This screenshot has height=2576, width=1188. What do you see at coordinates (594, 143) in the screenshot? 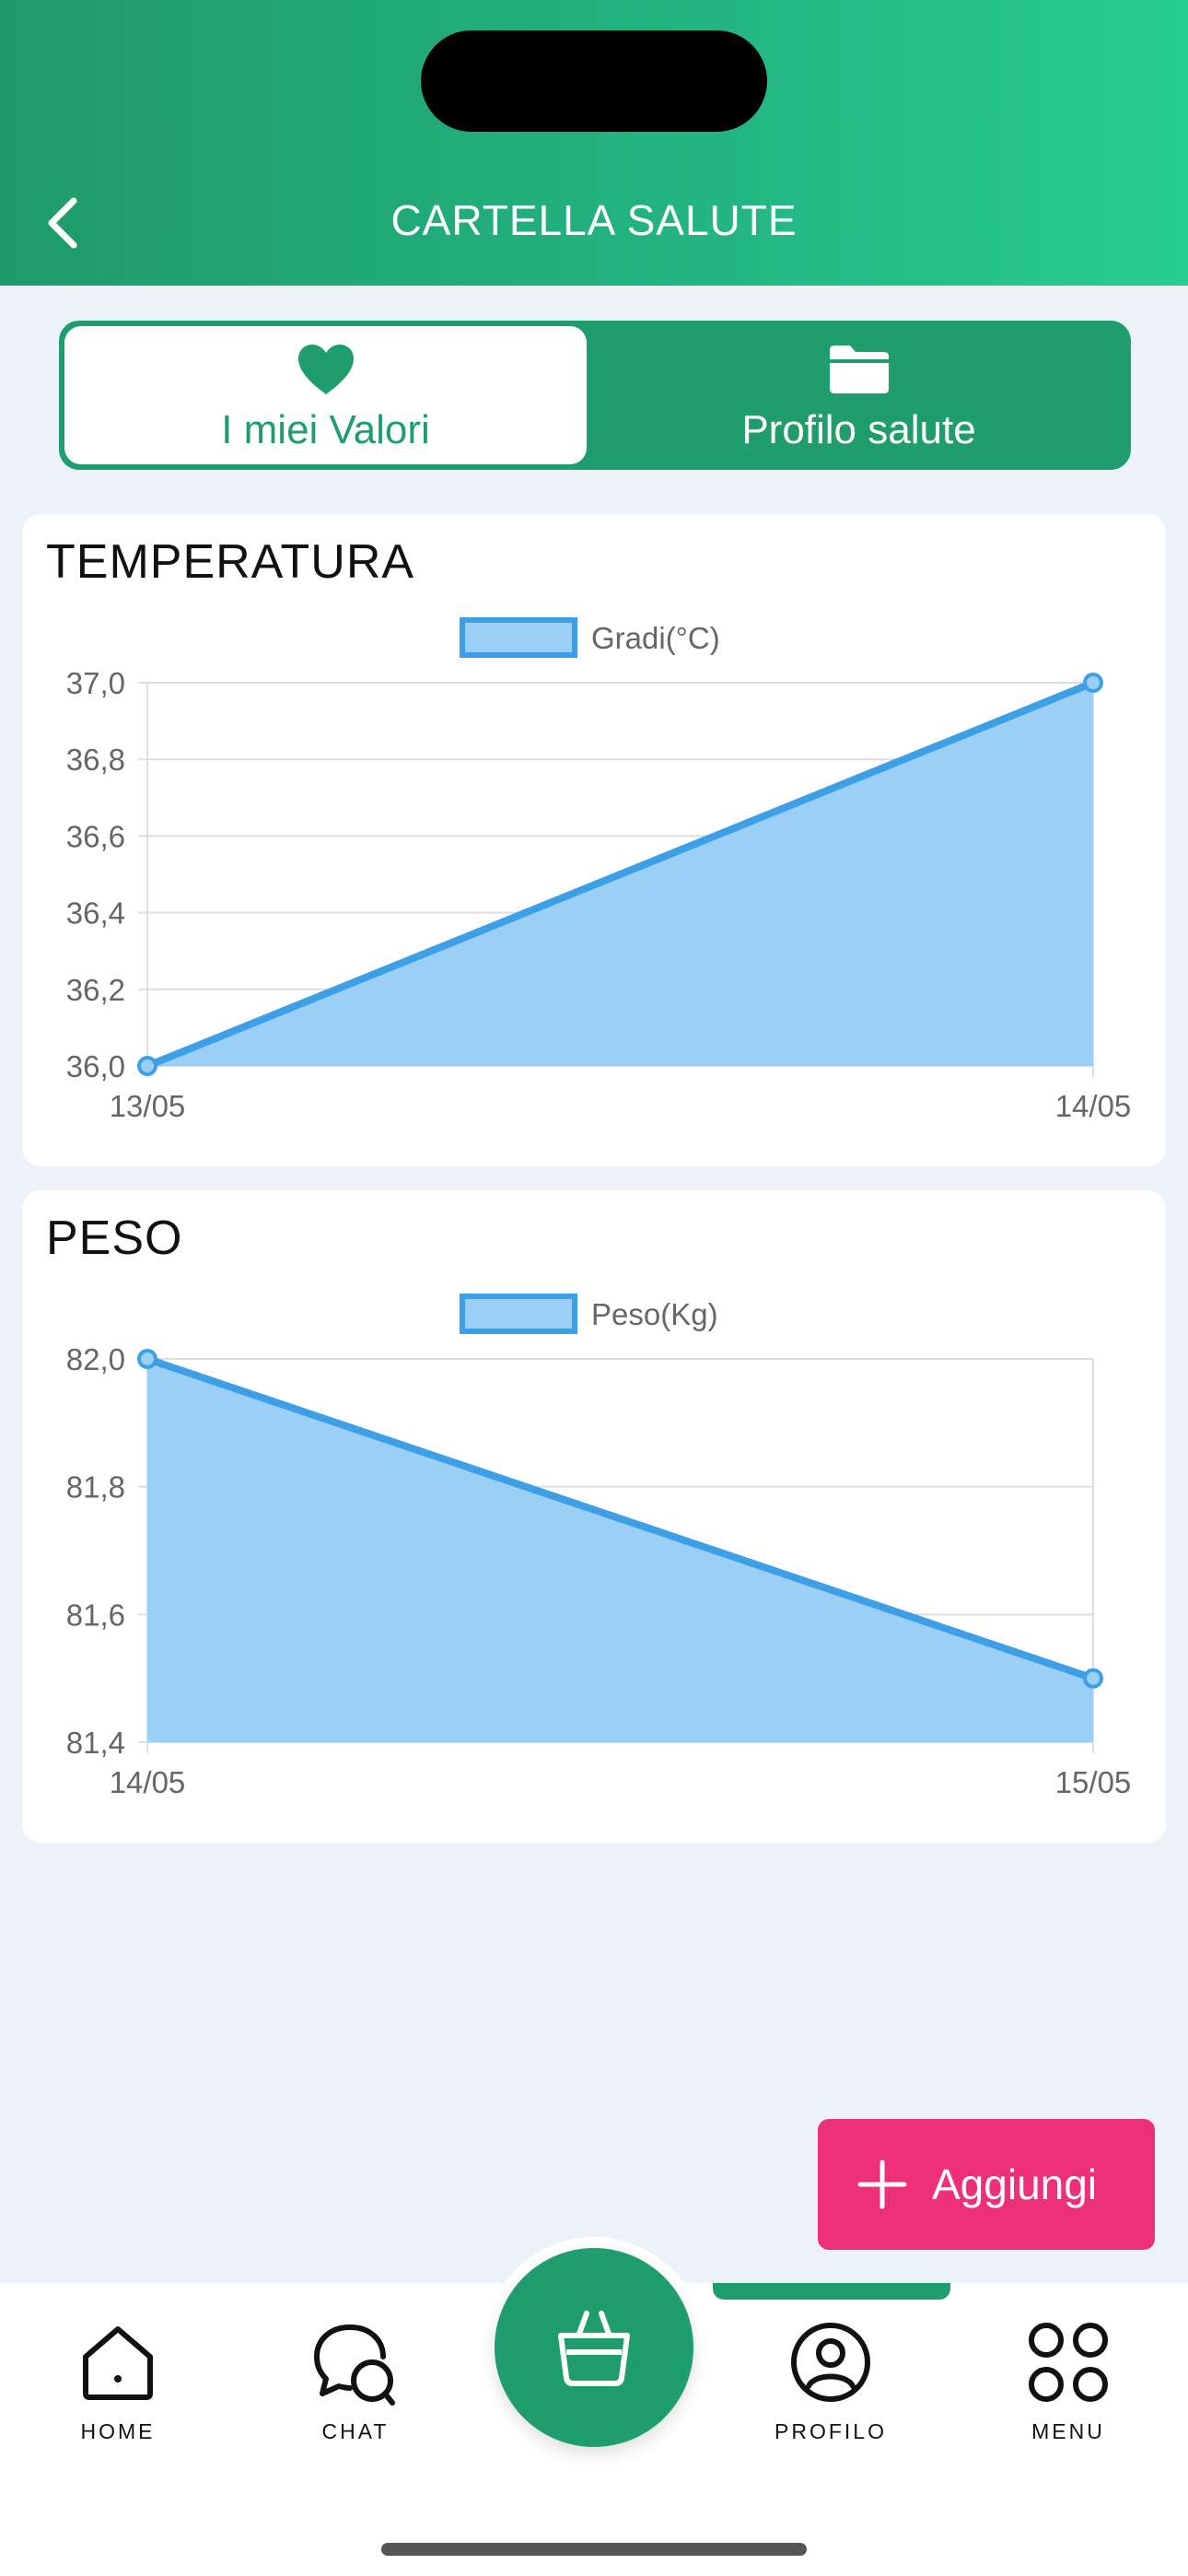
I see `app-header: CARTELLA SALUTE` at bounding box center [594, 143].